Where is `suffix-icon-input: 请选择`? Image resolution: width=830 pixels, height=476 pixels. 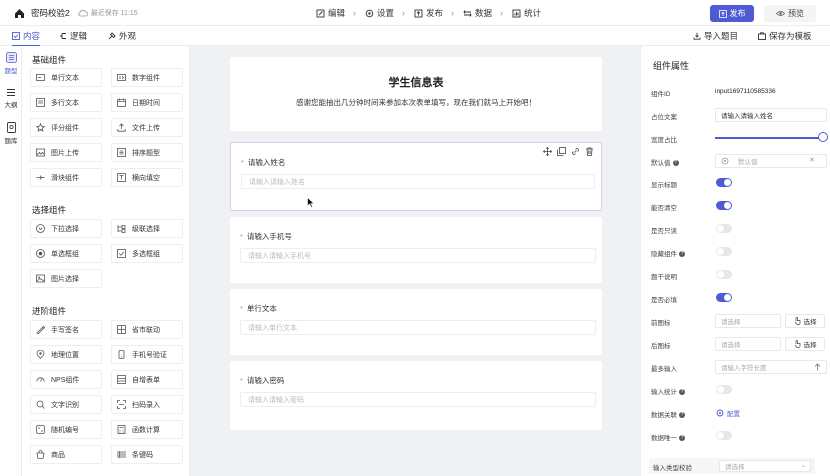 suffix-icon-input: 请选择 is located at coordinates (748, 344).